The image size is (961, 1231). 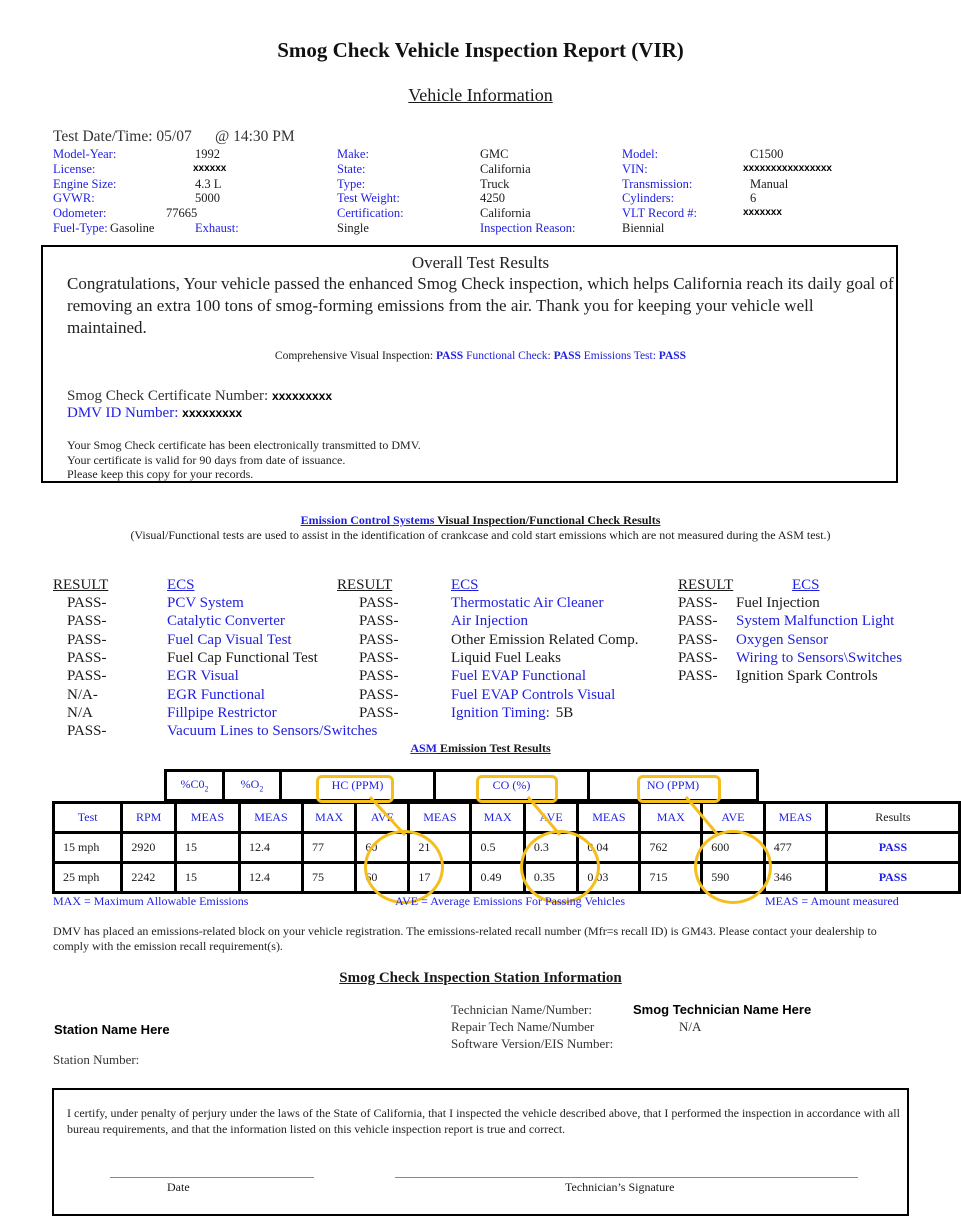 What do you see at coordinates (626, 1177) in the screenshot?
I see `signature-line` at bounding box center [626, 1177].